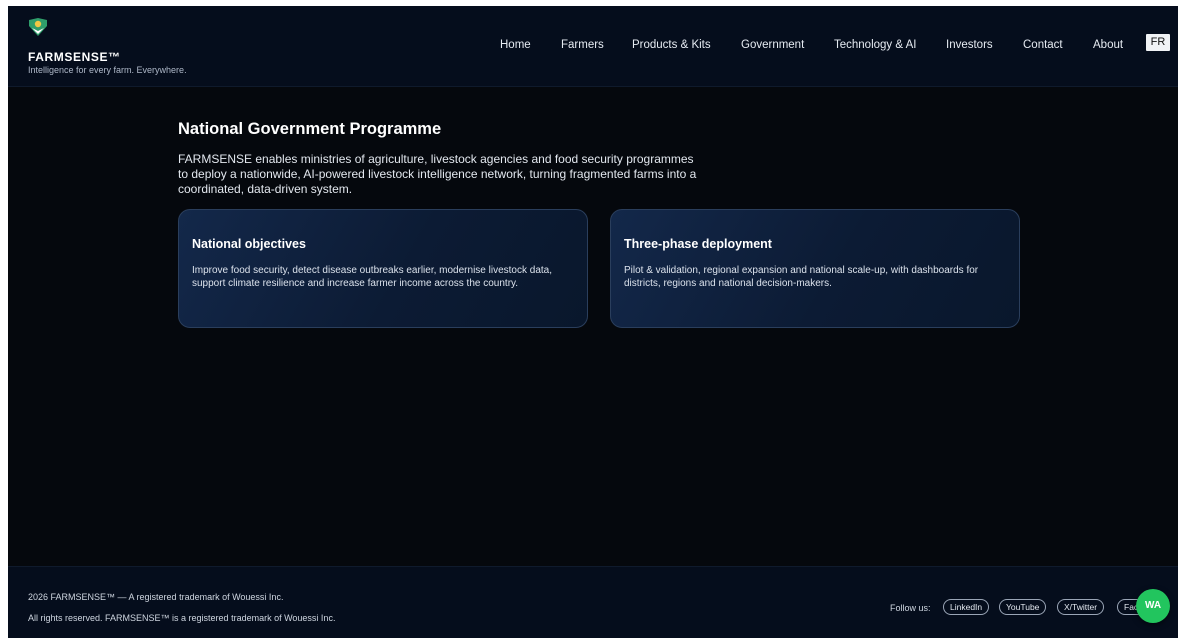  Describe the element at coordinates (249, 244) in the screenshot. I see `card-title: National objectives` at that location.